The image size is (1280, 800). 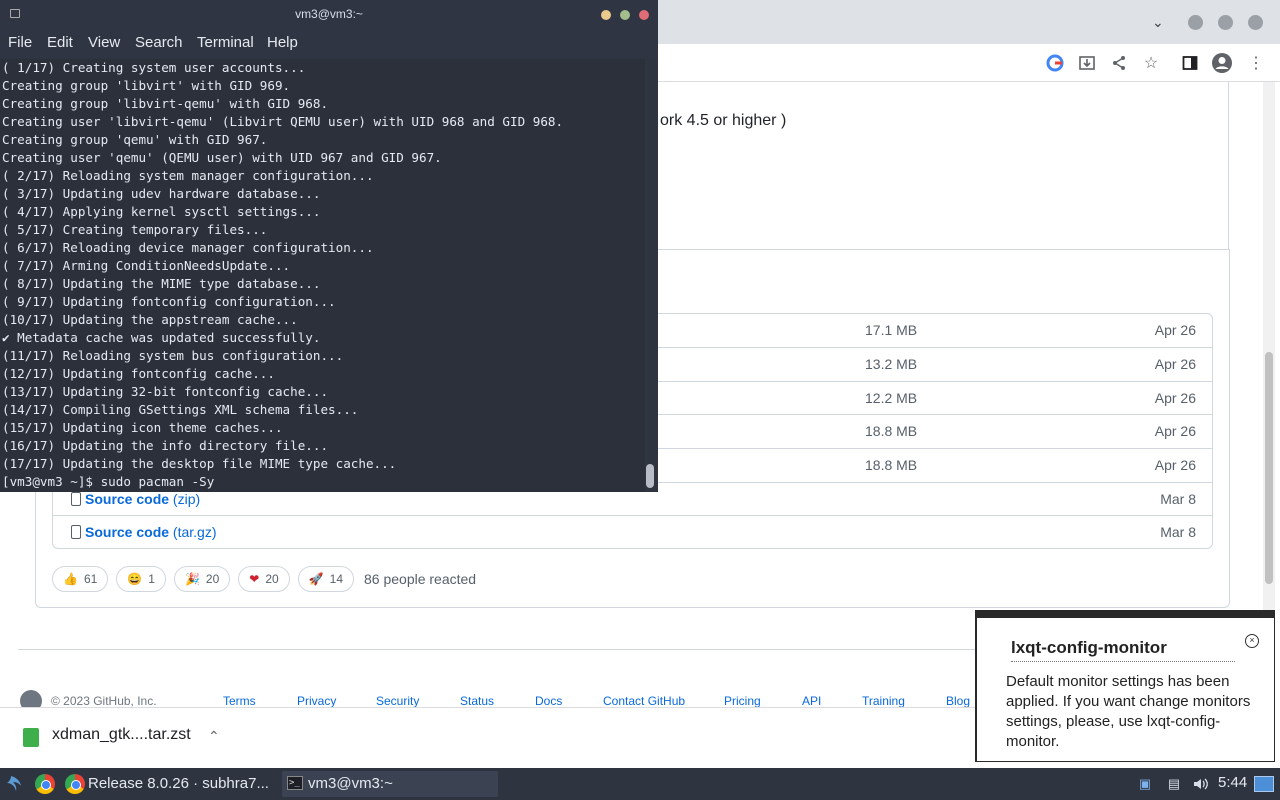 I want to click on reaction-rocket: 🚀 14, so click(x=325, y=579).